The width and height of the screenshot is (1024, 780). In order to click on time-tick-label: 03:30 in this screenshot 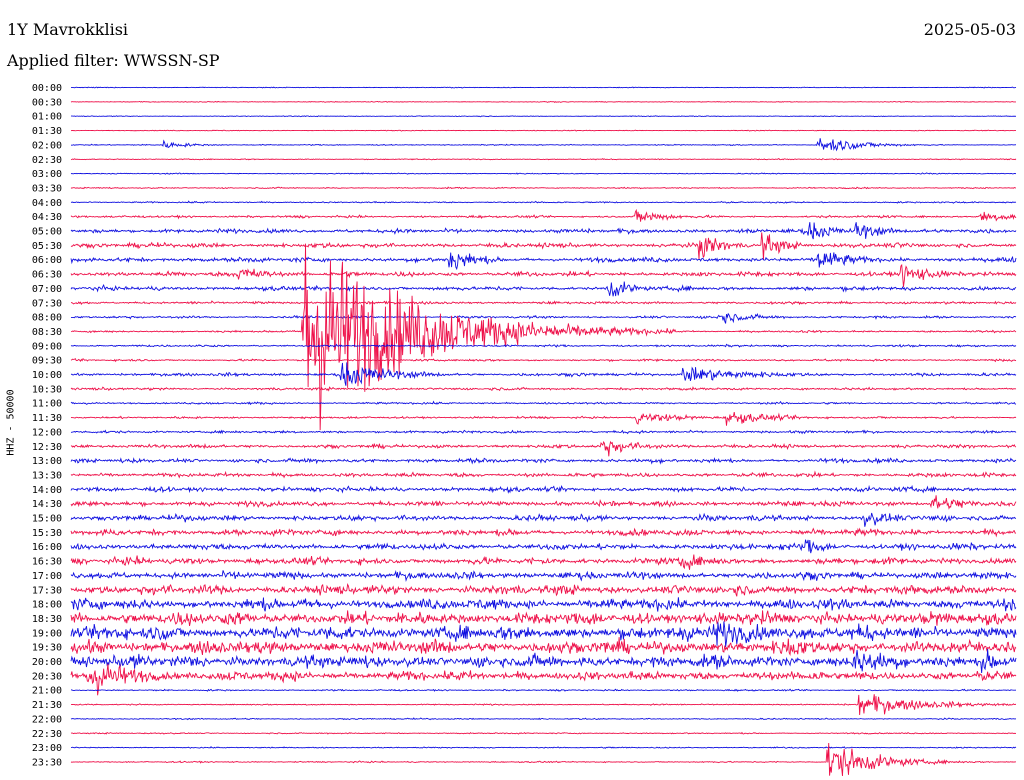, I will do `click(47, 188)`.